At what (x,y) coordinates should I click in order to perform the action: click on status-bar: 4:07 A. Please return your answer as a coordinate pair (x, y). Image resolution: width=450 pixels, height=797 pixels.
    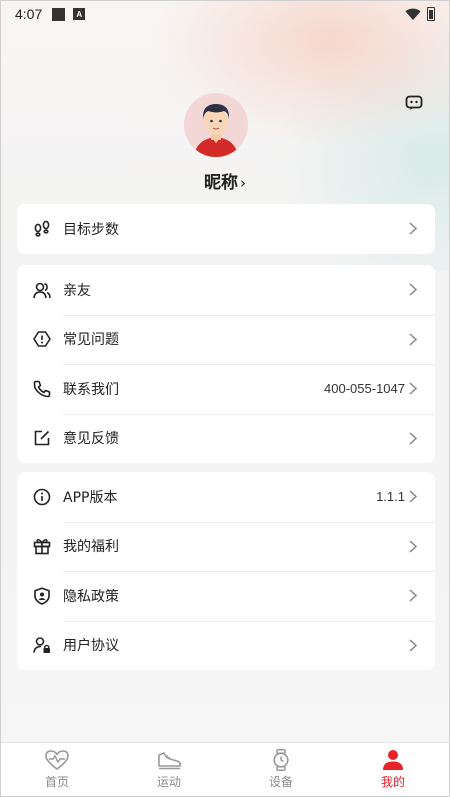
    Looking at the image, I should click on (225, 14).